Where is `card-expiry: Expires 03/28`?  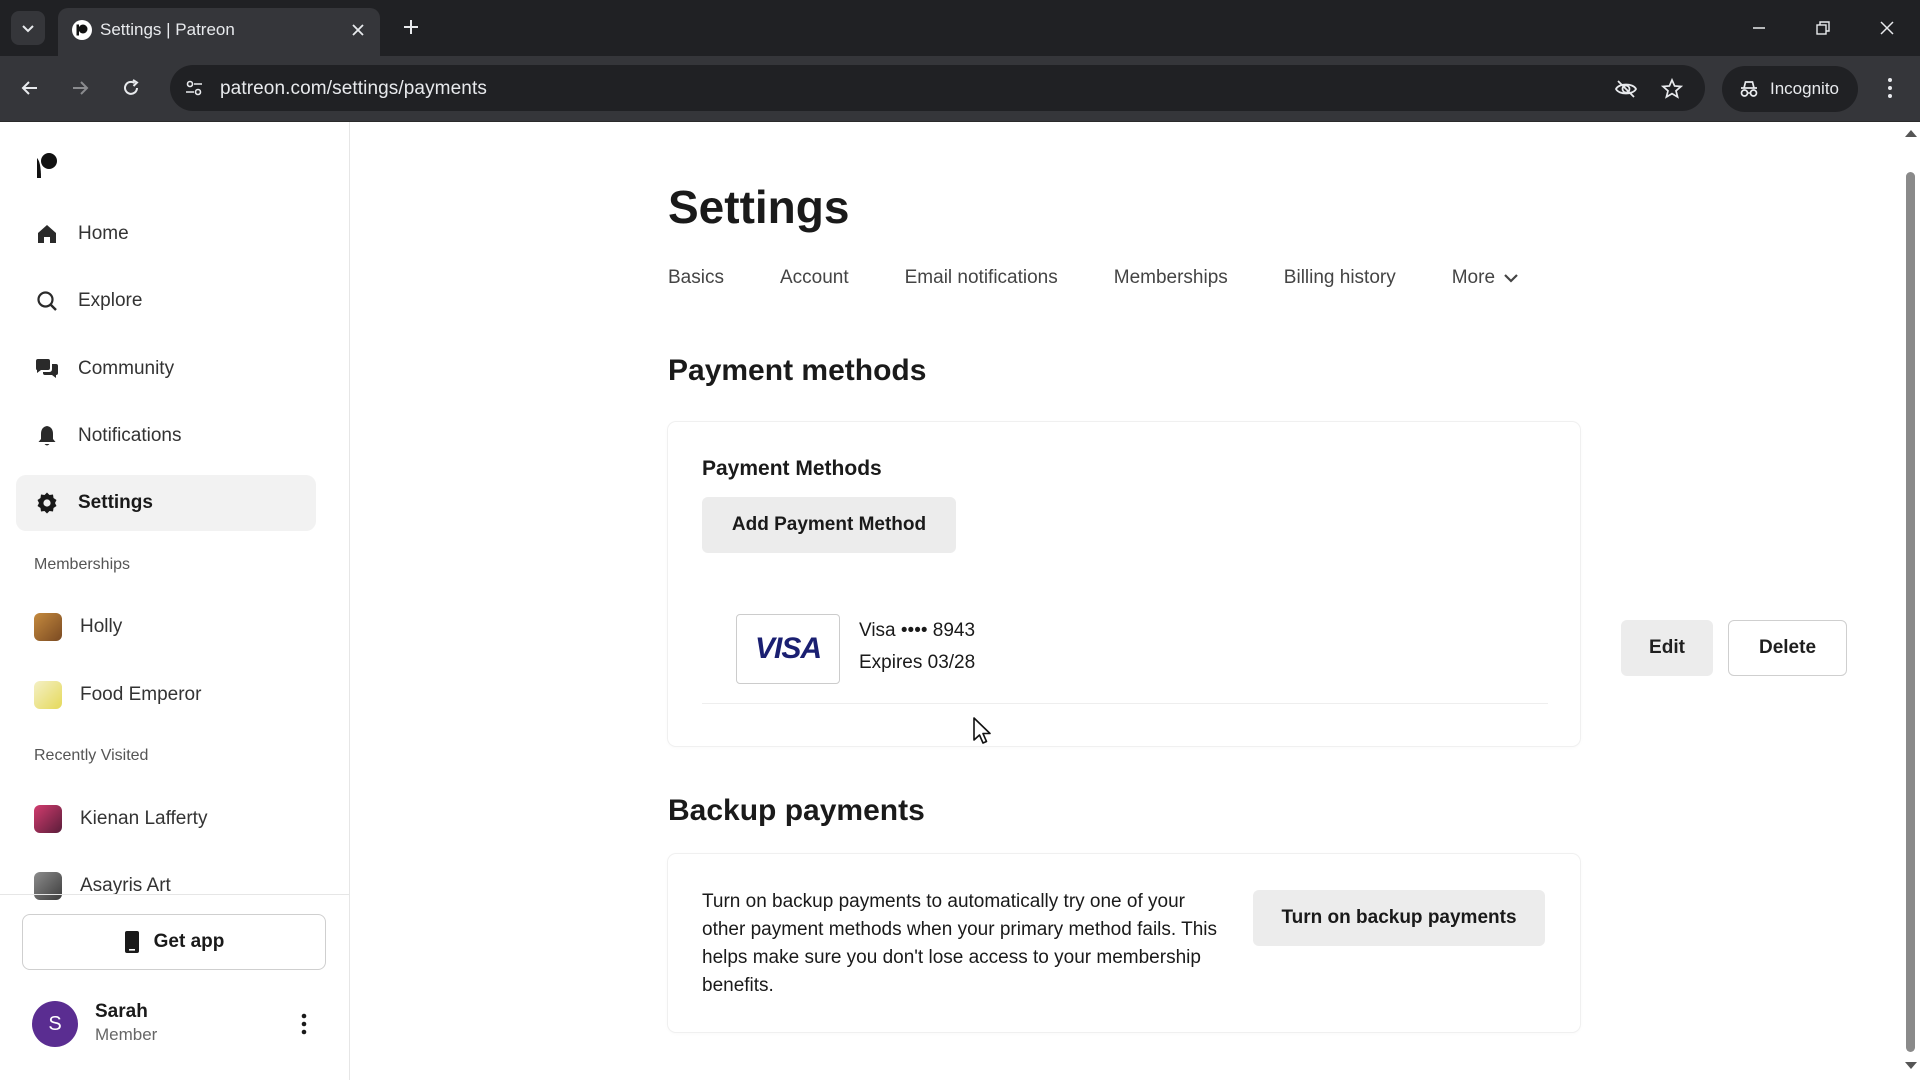
card-expiry: Expires 03/28 is located at coordinates (917, 662).